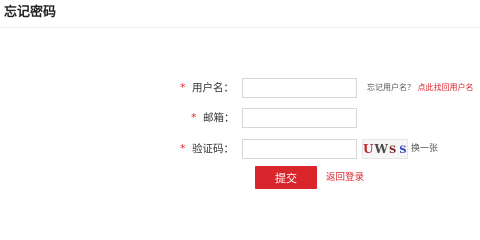 This screenshot has width=480, height=240. I want to click on captcha-char: U, so click(369, 149).